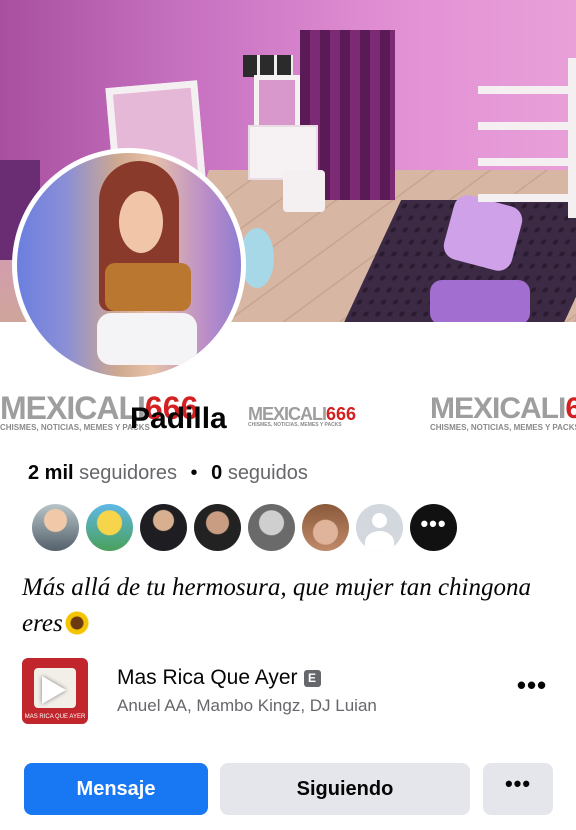  Describe the element at coordinates (345, 789) in the screenshot. I see `following-button: Siguiendo` at that location.